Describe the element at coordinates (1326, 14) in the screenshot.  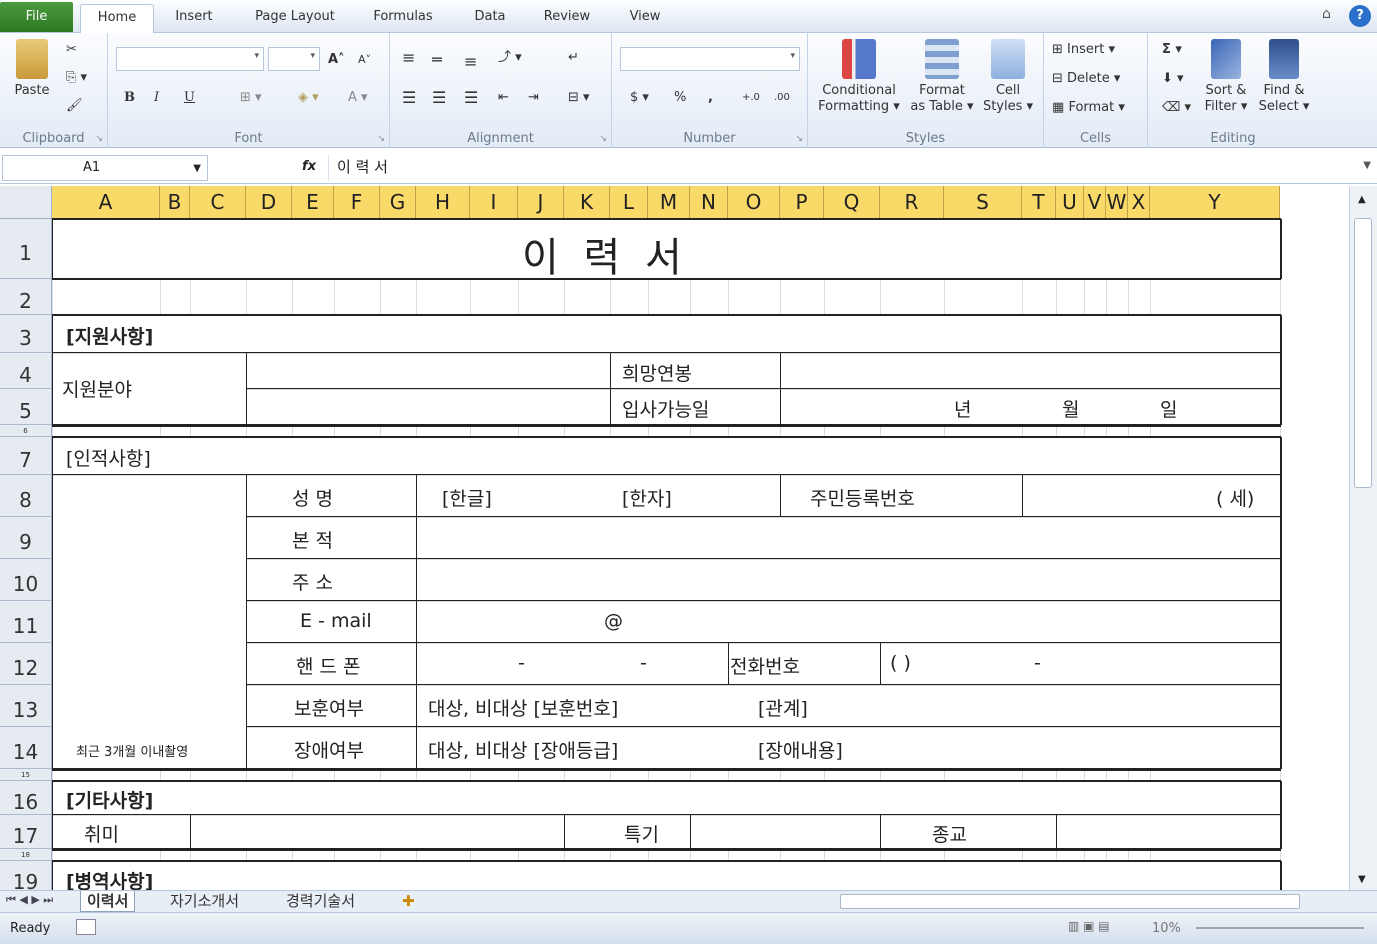
I see `minimize-ribbon-icon: ⌂` at that location.